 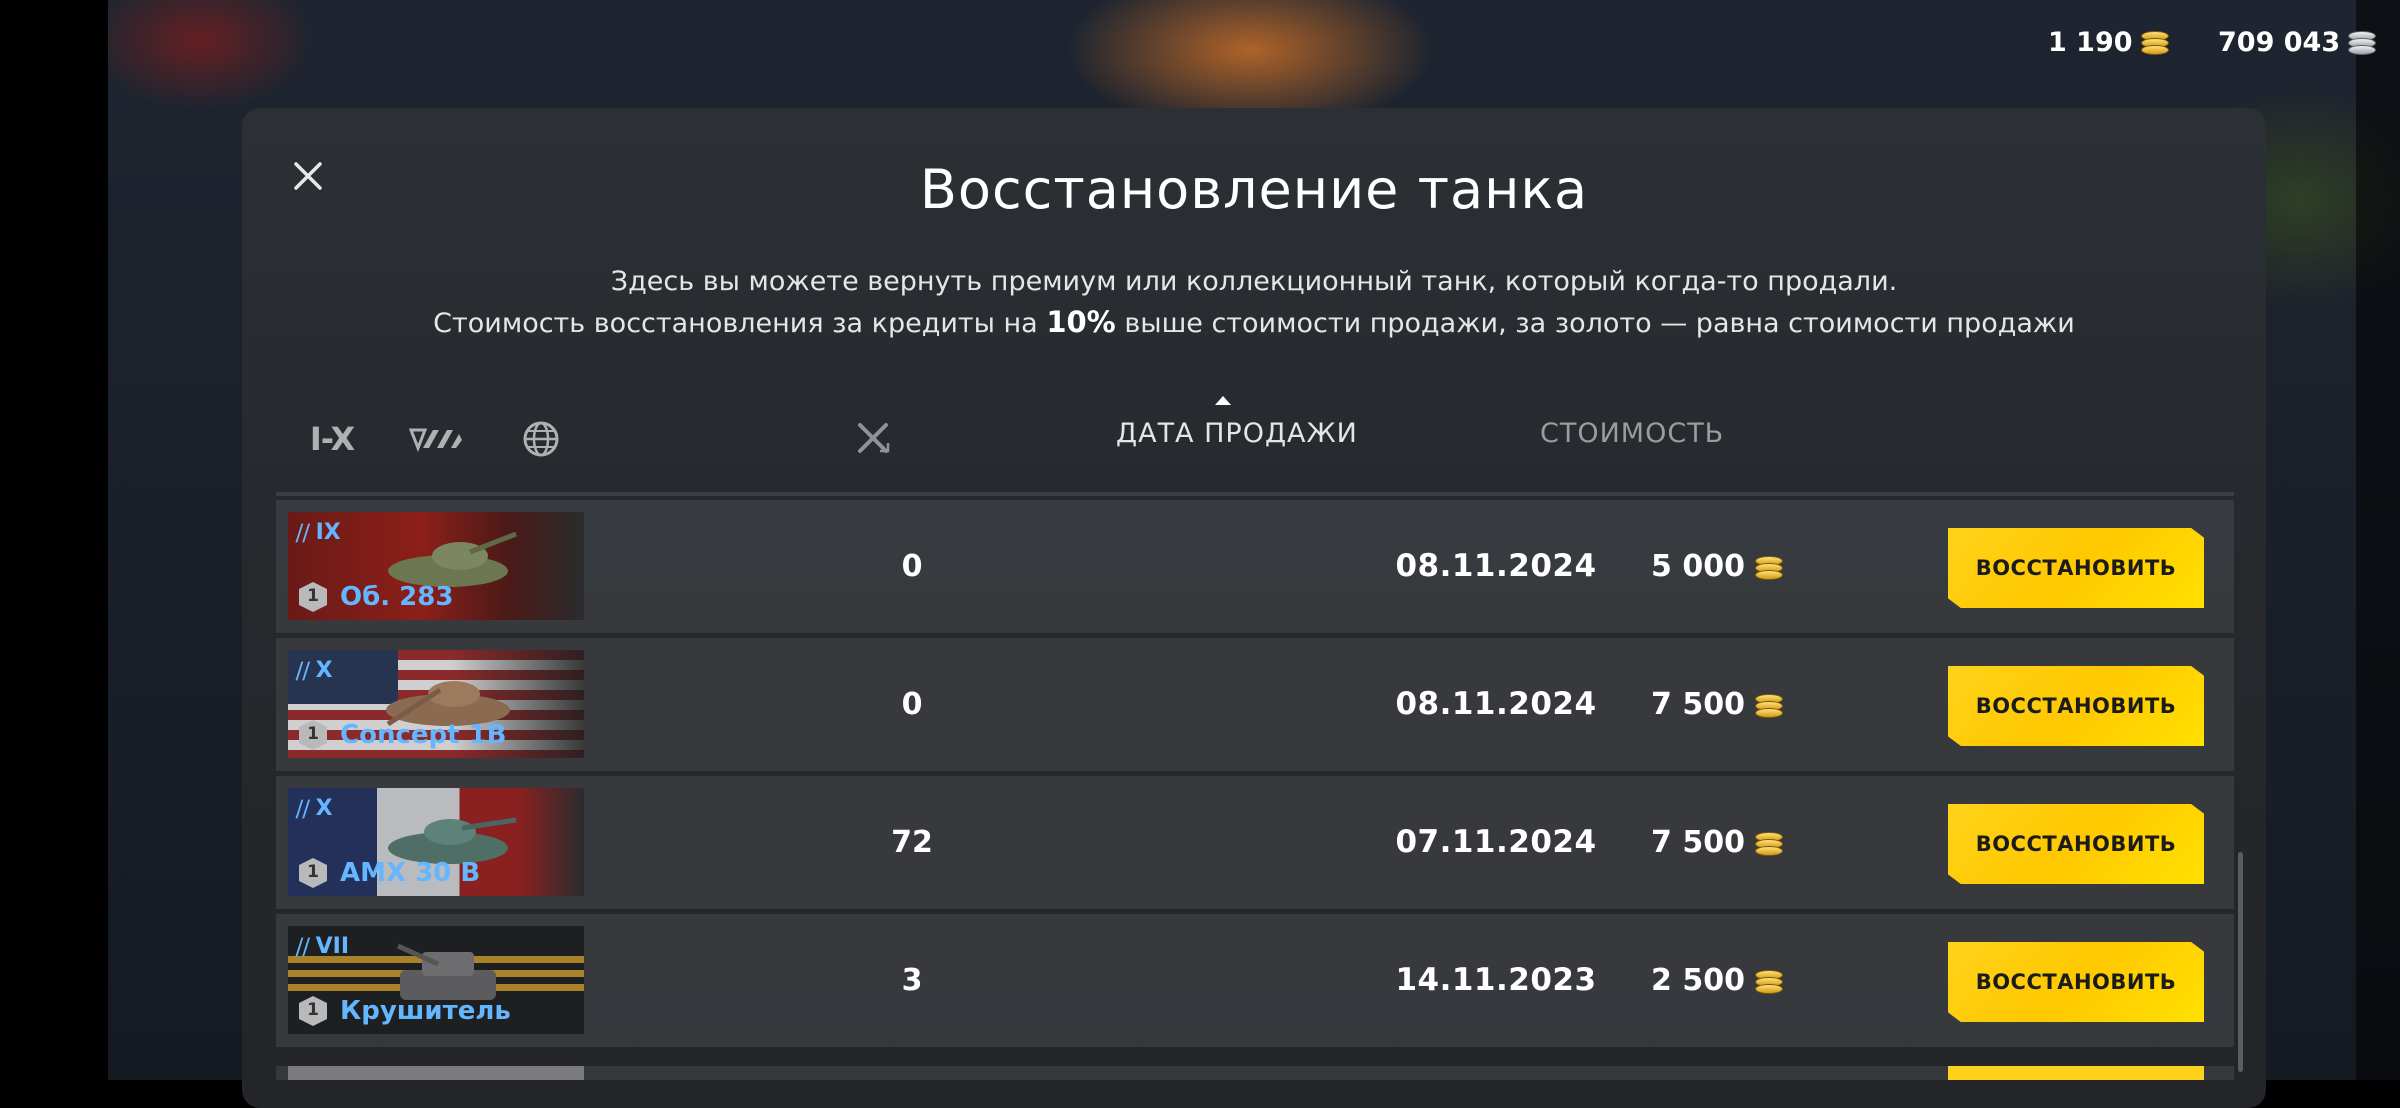 What do you see at coordinates (397, 597) in the screenshot?
I see `tank-name: Об. 283` at bounding box center [397, 597].